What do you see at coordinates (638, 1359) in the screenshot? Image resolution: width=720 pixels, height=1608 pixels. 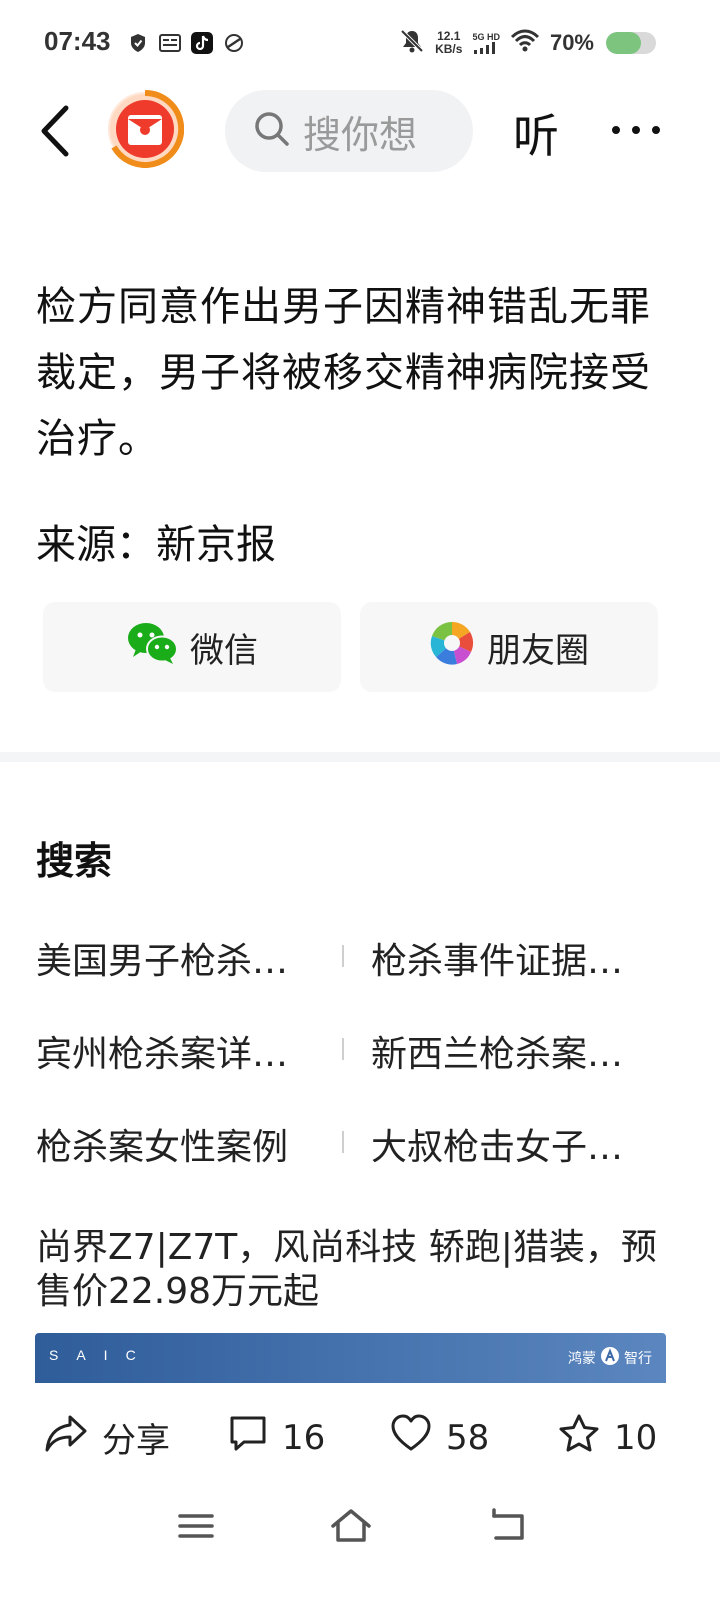 I see `ad-partner-right: 智行` at bounding box center [638, 1359].